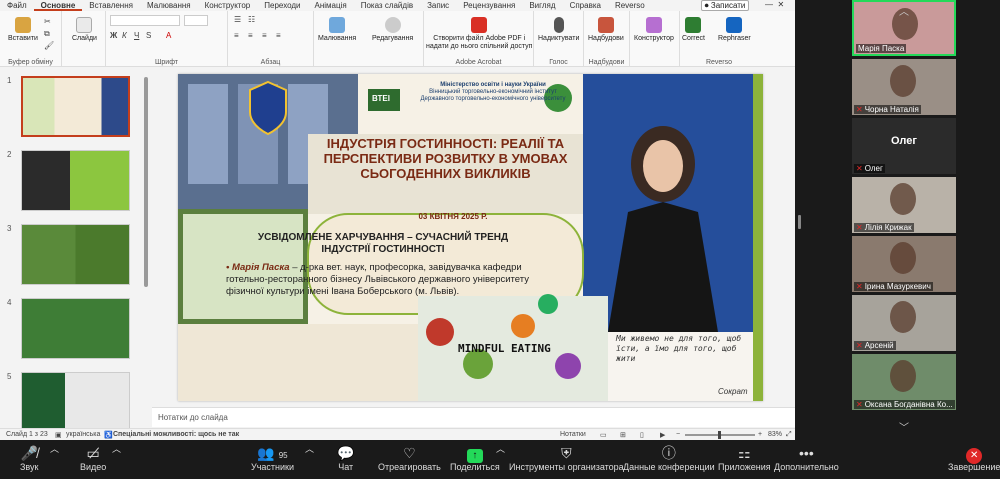 This screenshot has height=479, width=1000. I want to click on zoom-in-icon: +, so click(760, 434).